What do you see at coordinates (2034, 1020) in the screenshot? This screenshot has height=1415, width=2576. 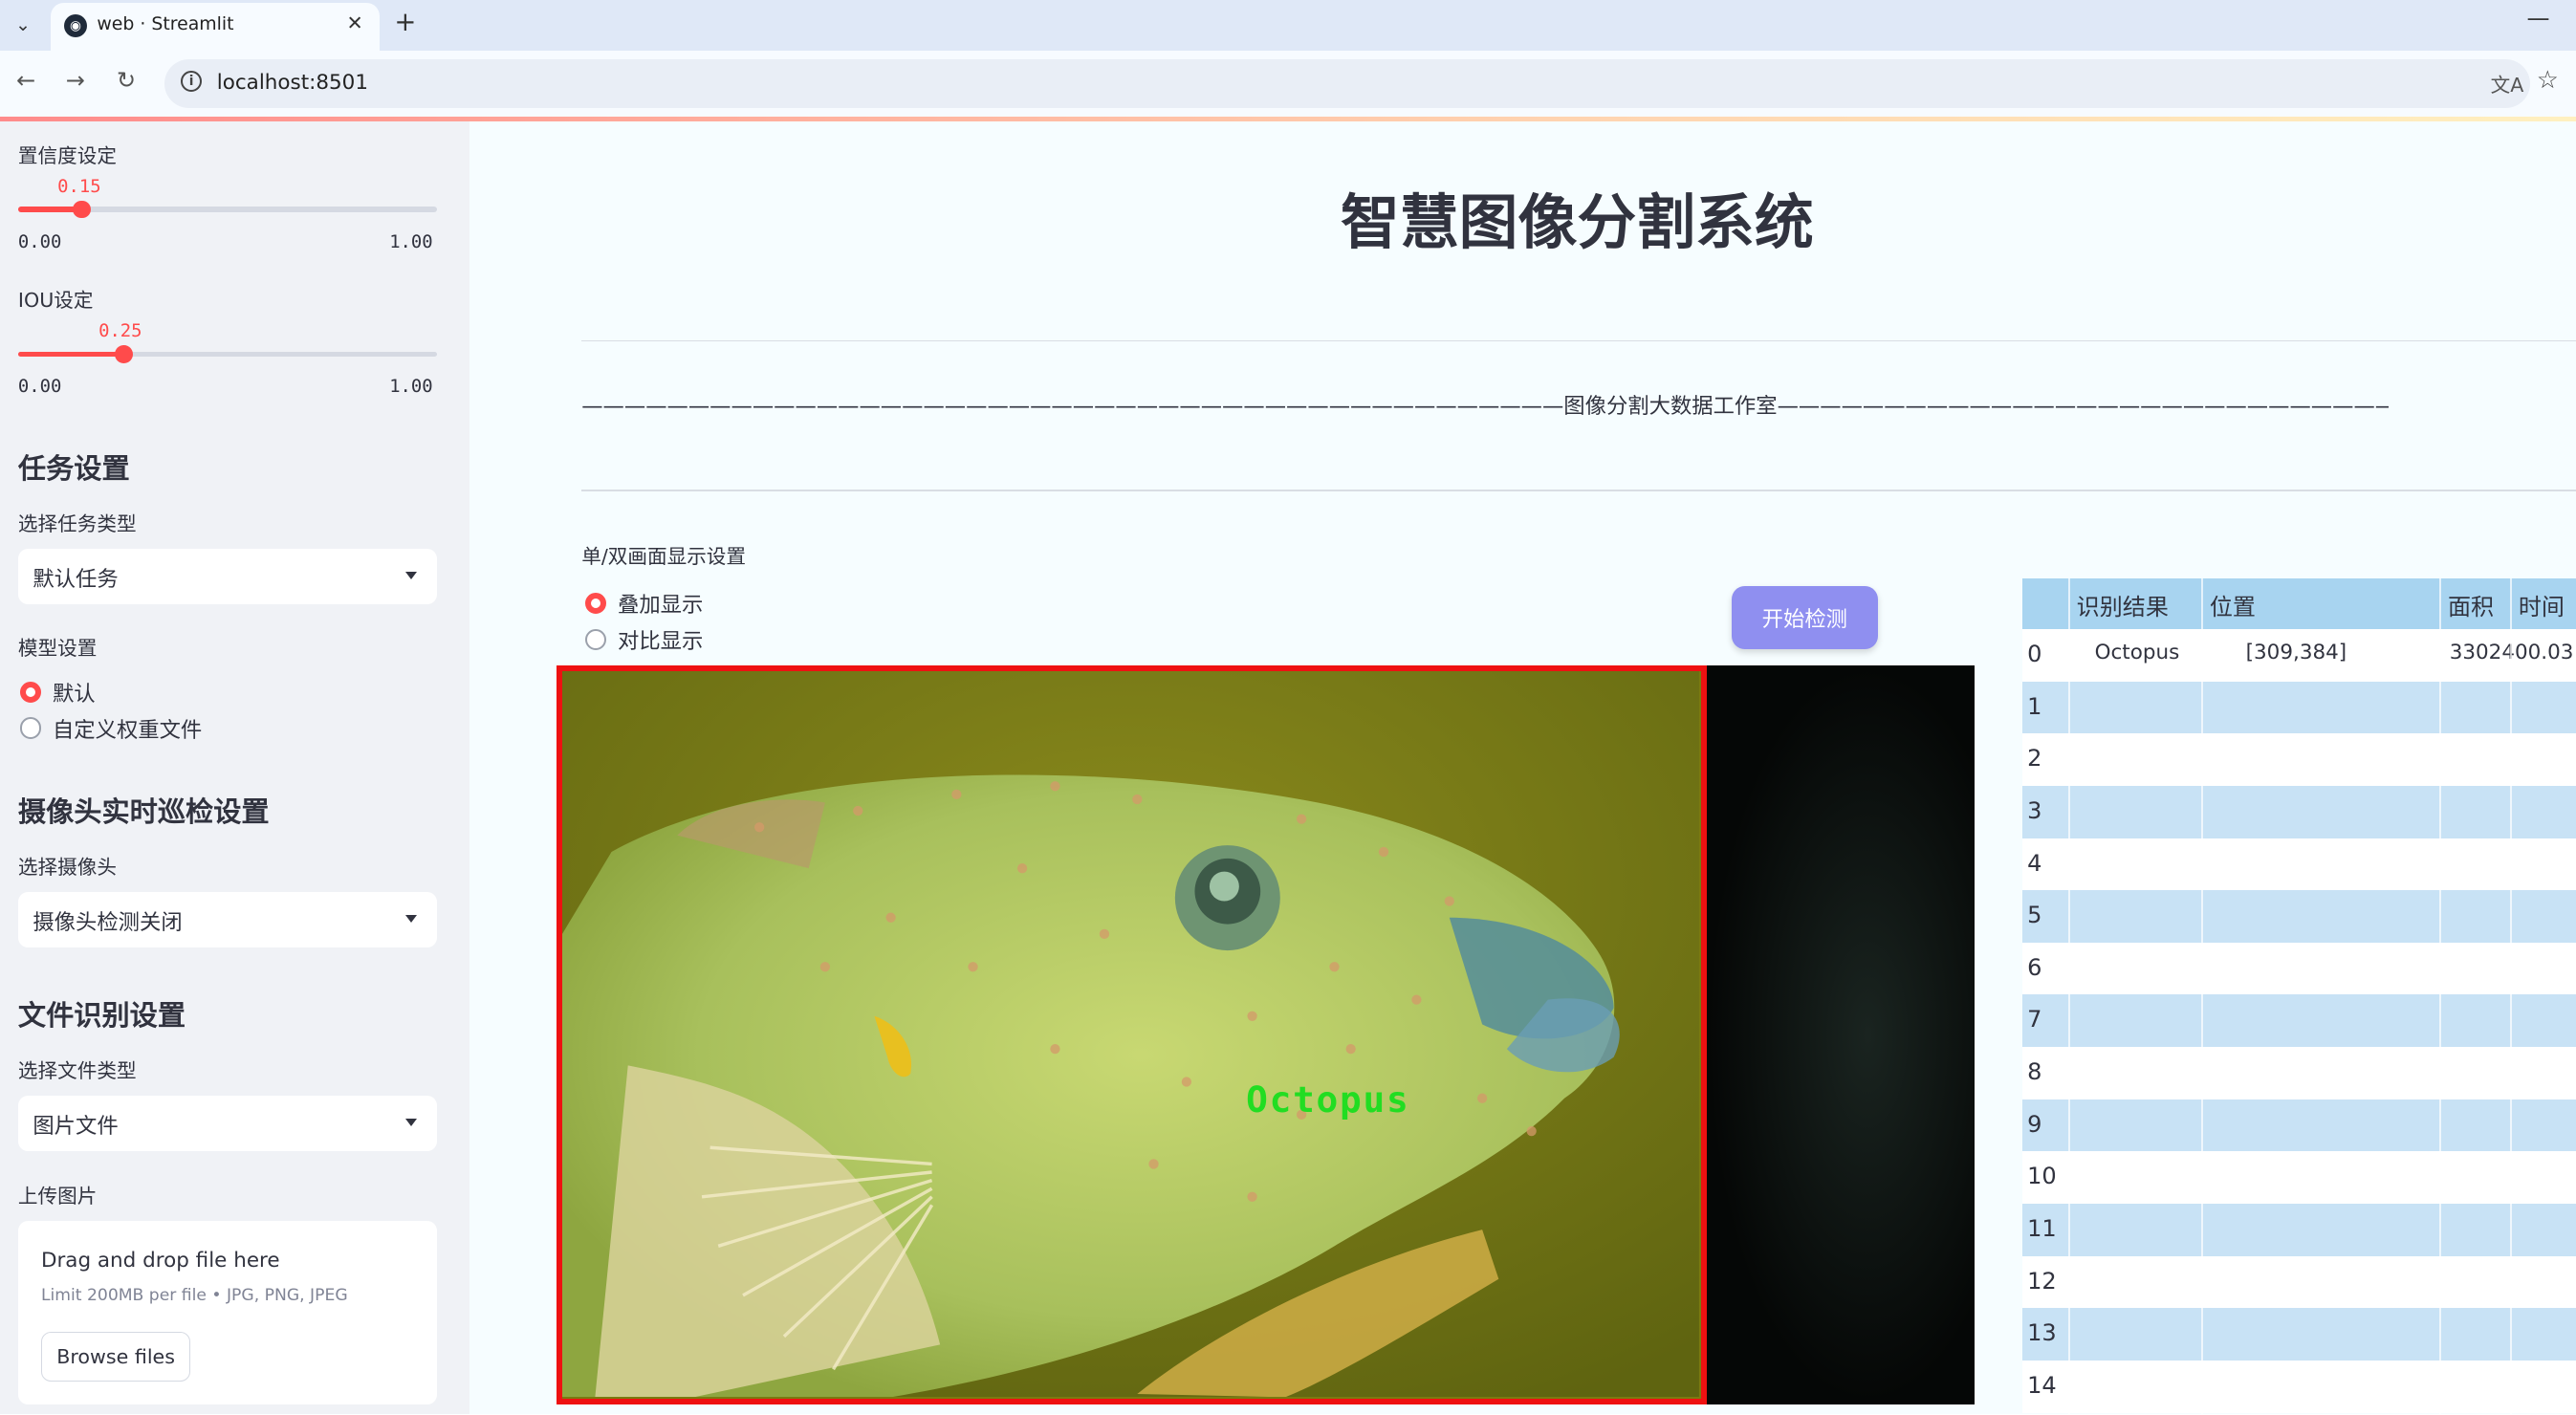 I see `row-index: 7` at bounding box center [2034, 1020].